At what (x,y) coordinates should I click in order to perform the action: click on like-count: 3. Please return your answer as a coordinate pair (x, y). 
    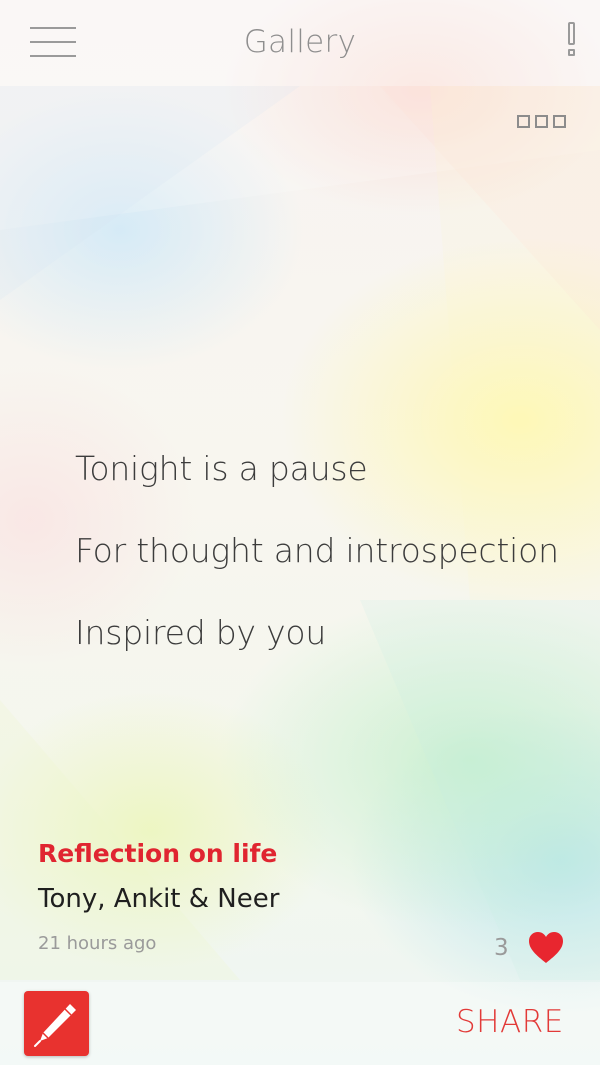
    Looking at the image, I should click on (501, 948).